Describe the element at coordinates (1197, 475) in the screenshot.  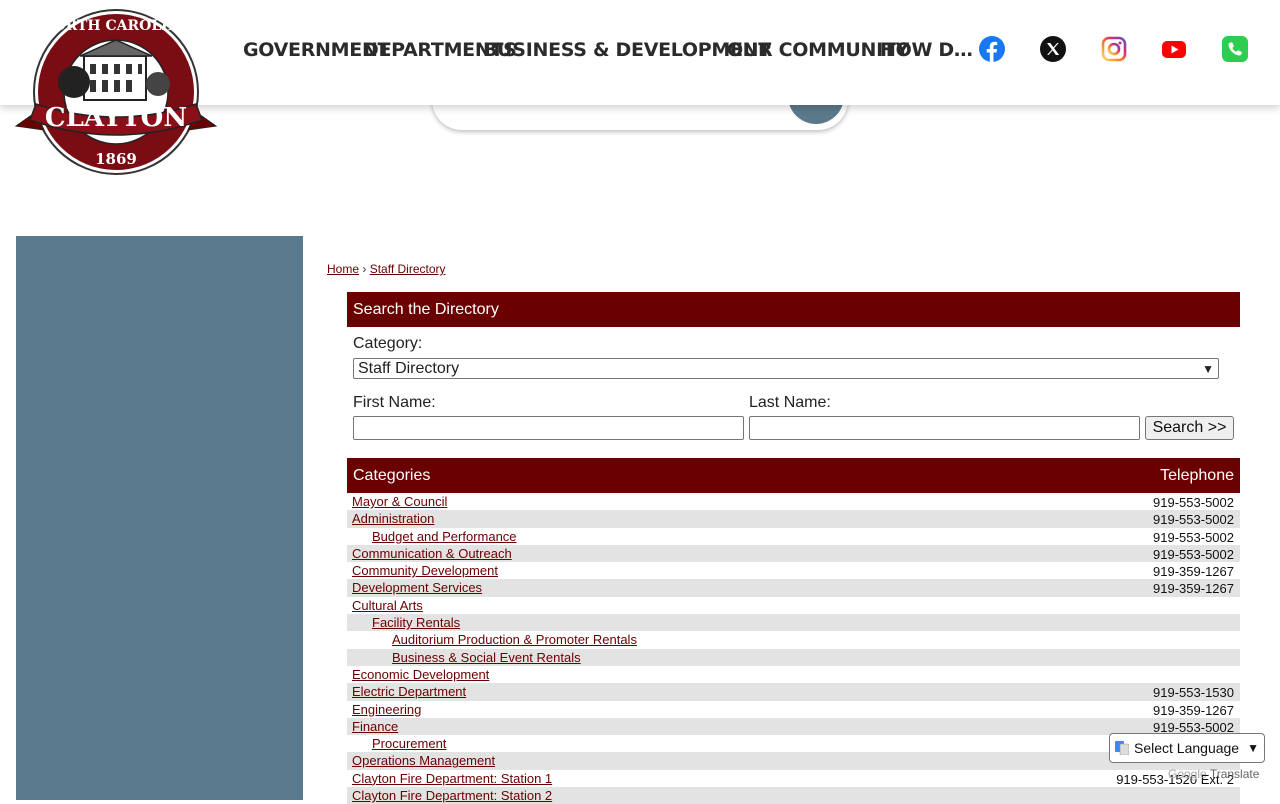
I see `telephone-header-label: Telephone` at that location.